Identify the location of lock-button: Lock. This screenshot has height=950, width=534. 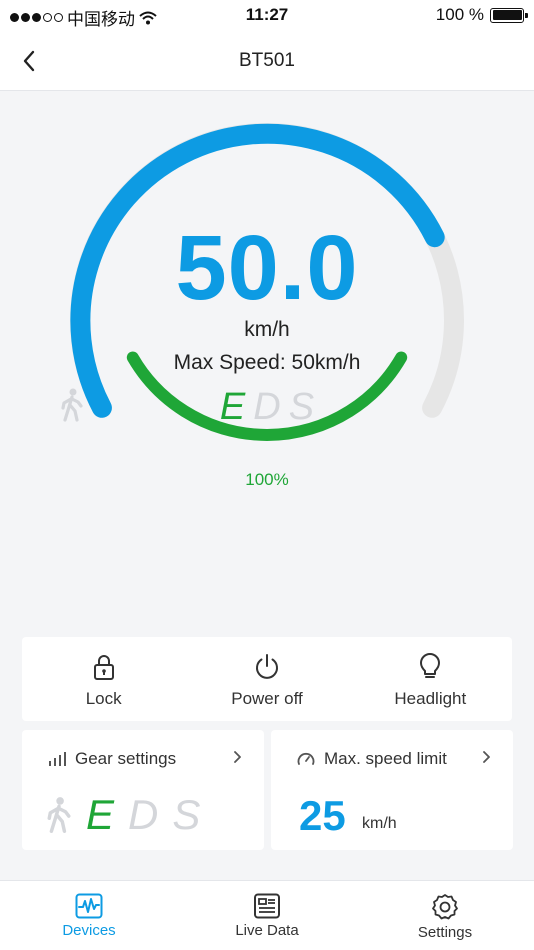
(103, 679).